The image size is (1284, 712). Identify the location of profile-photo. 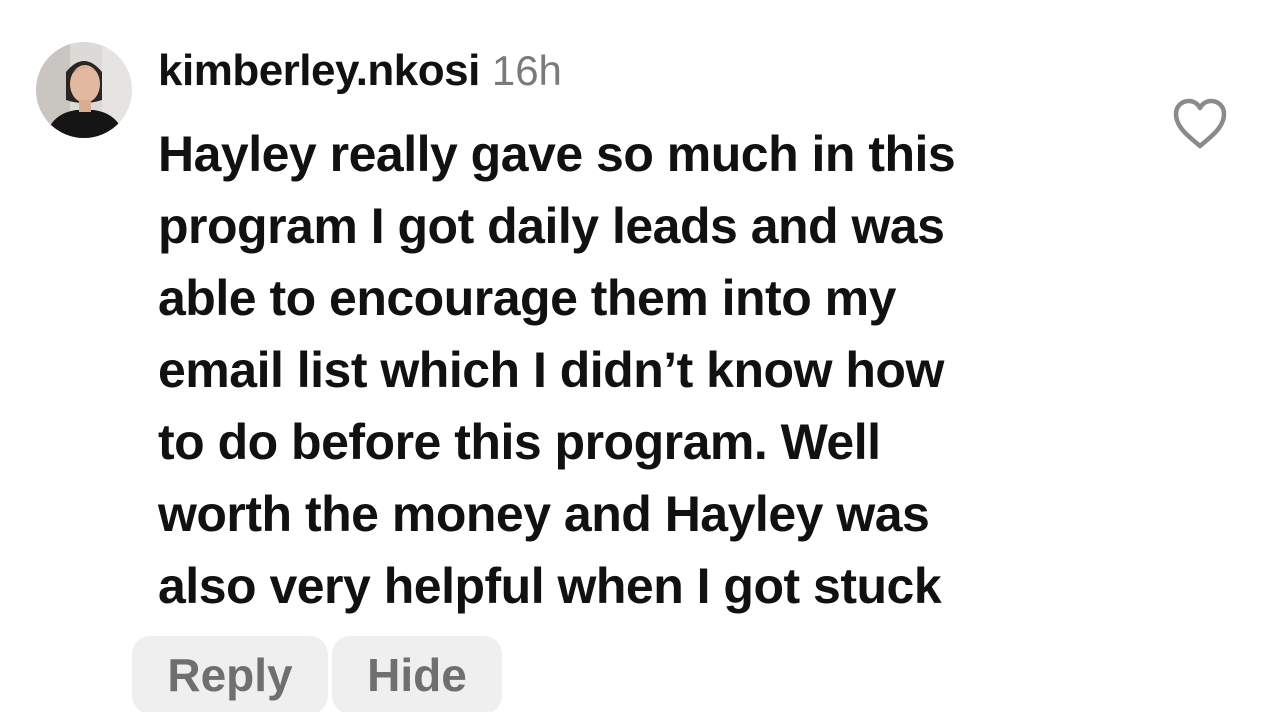
(84, 90).